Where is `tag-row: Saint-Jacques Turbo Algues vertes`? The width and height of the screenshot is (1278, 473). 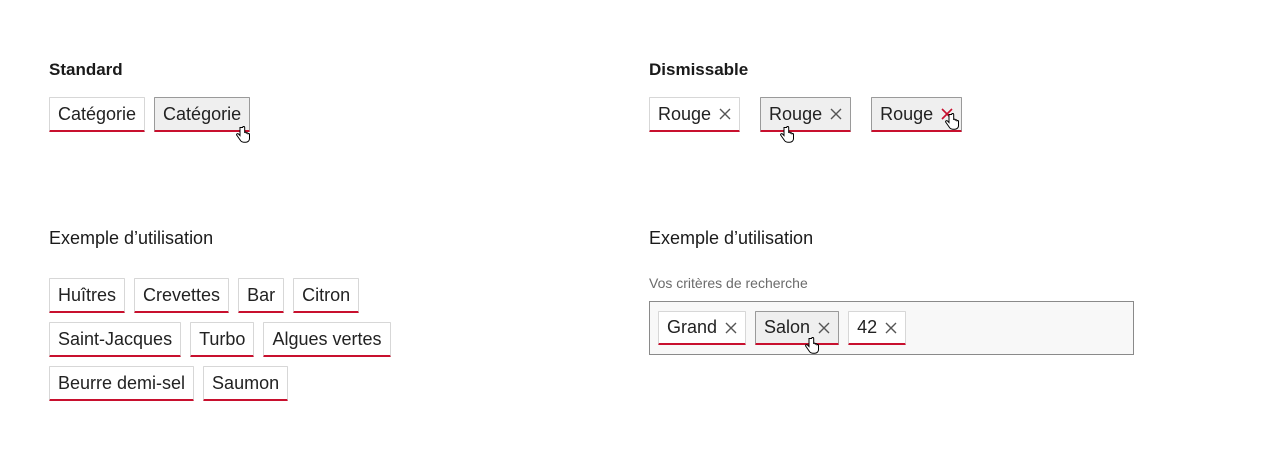 tag-row: Saint-Jacques Turbo Algues vertes is located at coordinates (220, 339).